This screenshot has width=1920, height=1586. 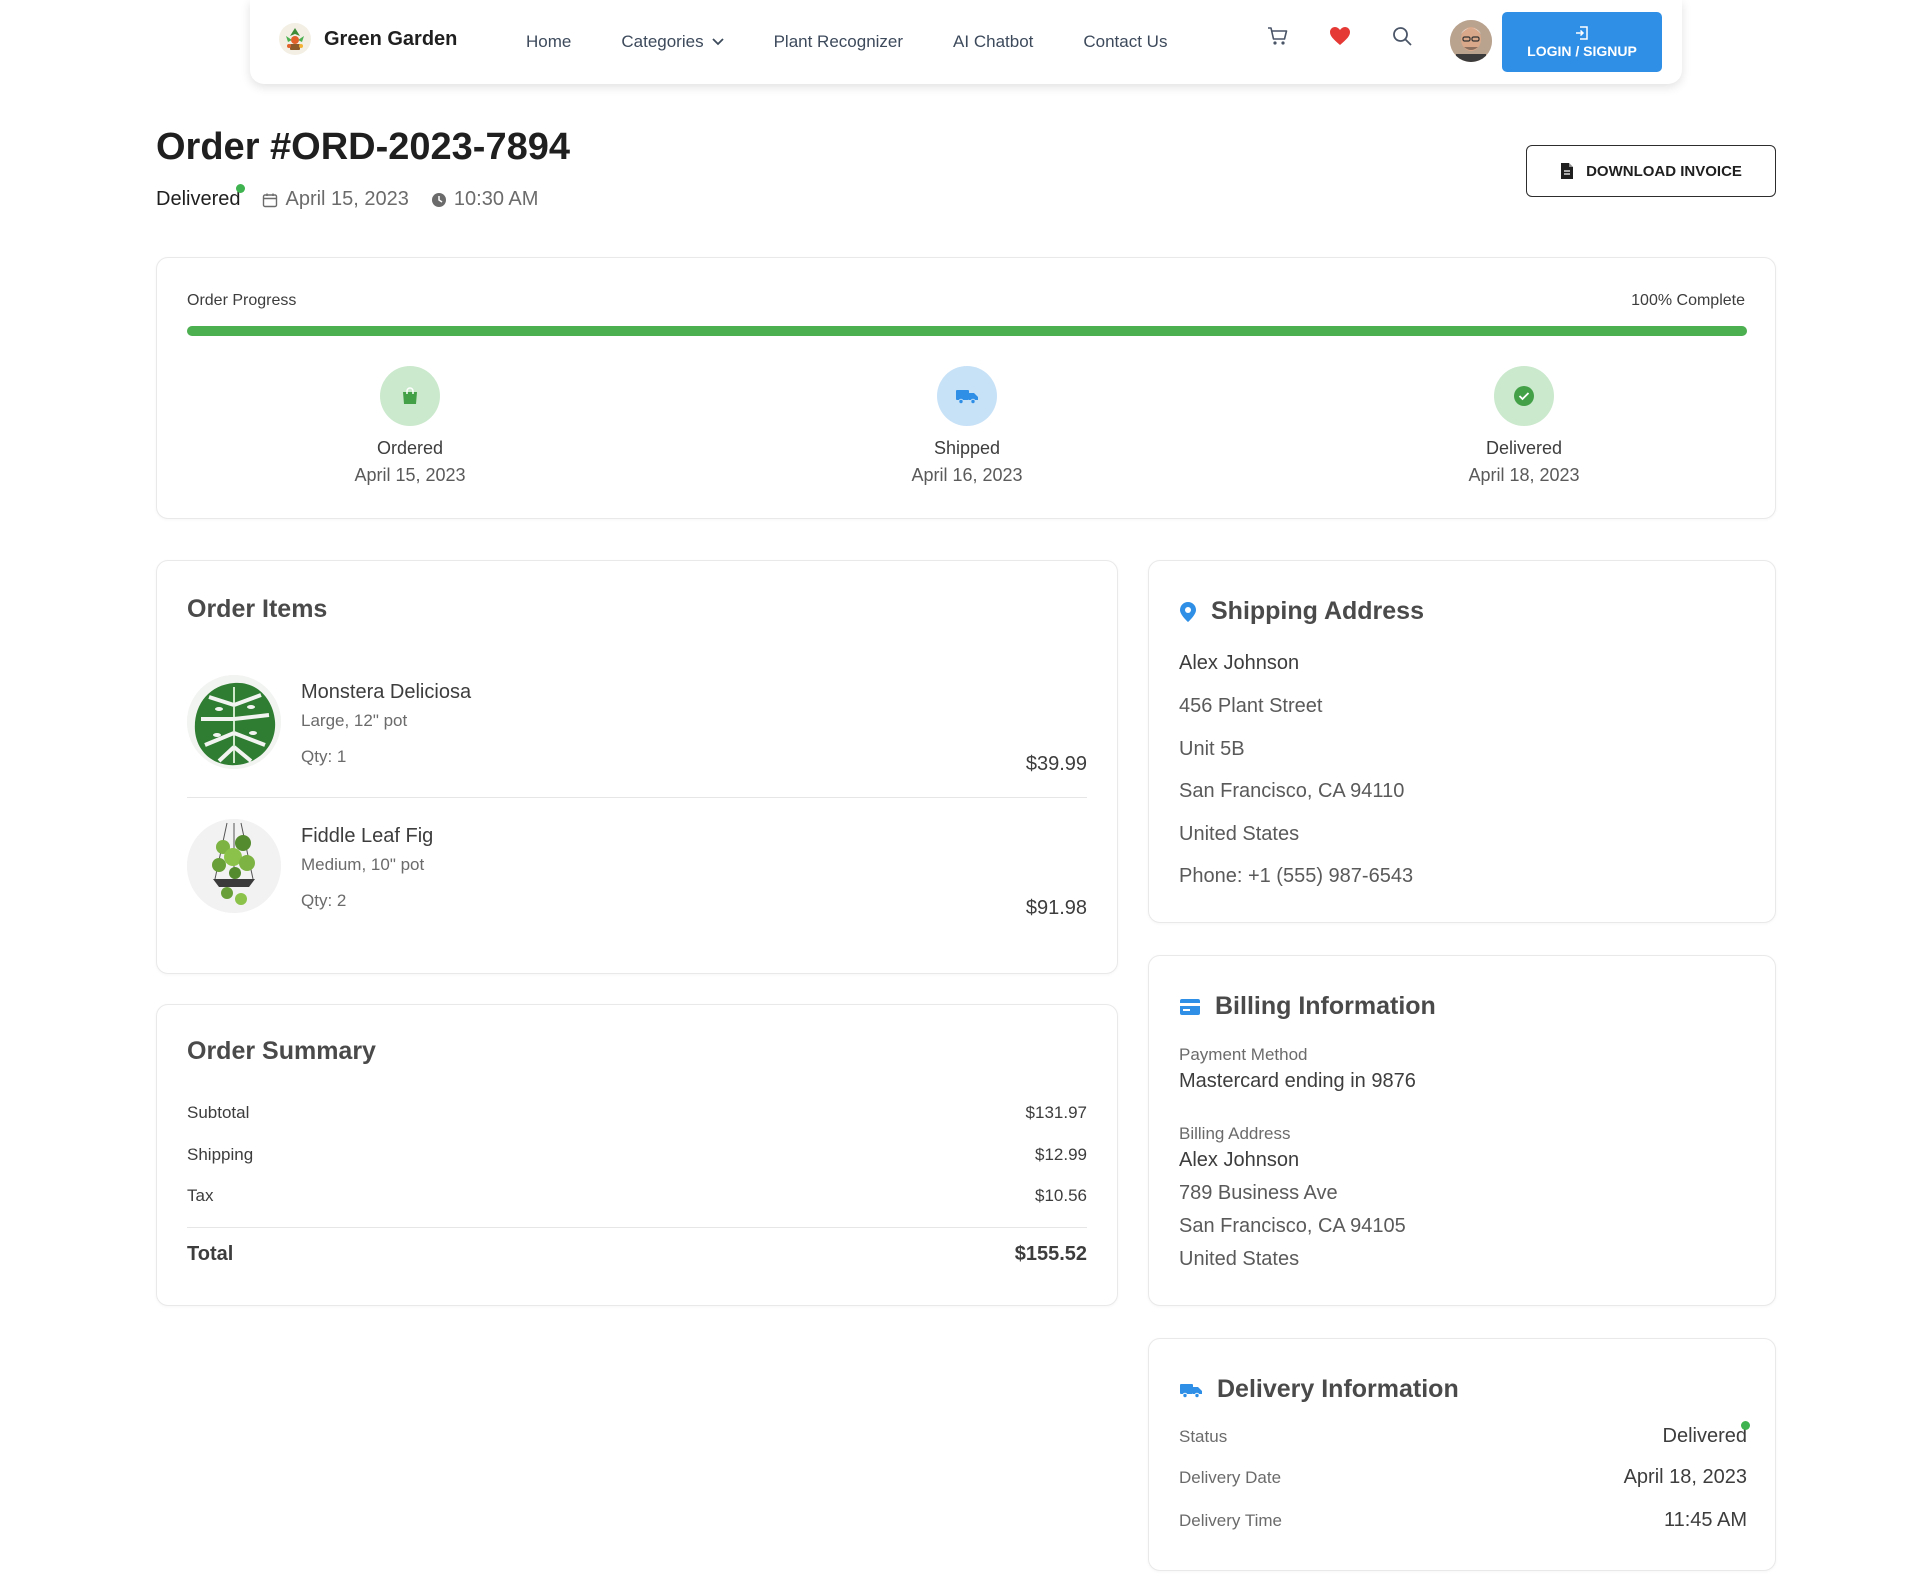 I want to click on shipping-city: San Francisco, CA 94110, so click(x=1292, y=791).